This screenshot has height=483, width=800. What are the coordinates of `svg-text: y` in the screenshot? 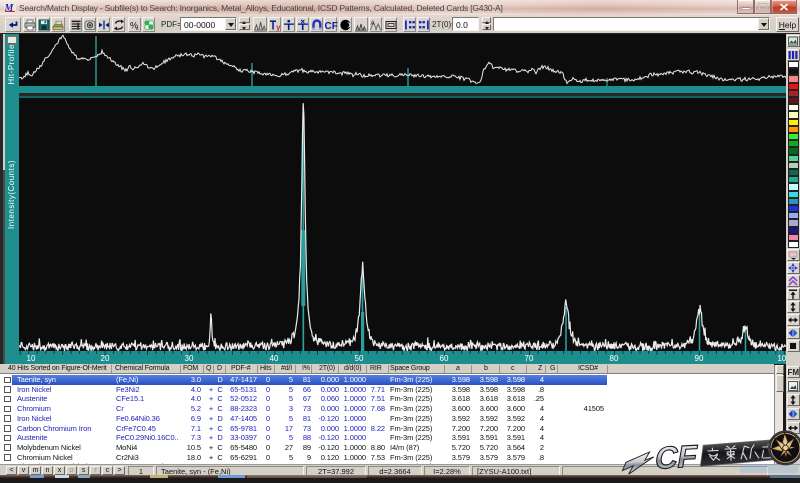 It's located at (278, 27).